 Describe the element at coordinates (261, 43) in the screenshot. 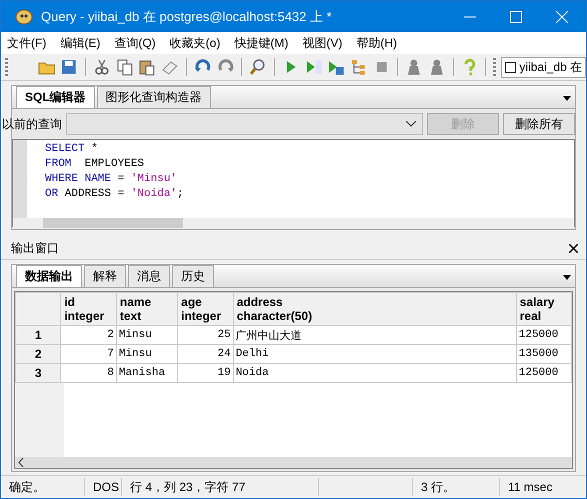

I see `menu-item: 快捷键(M)` at that location.